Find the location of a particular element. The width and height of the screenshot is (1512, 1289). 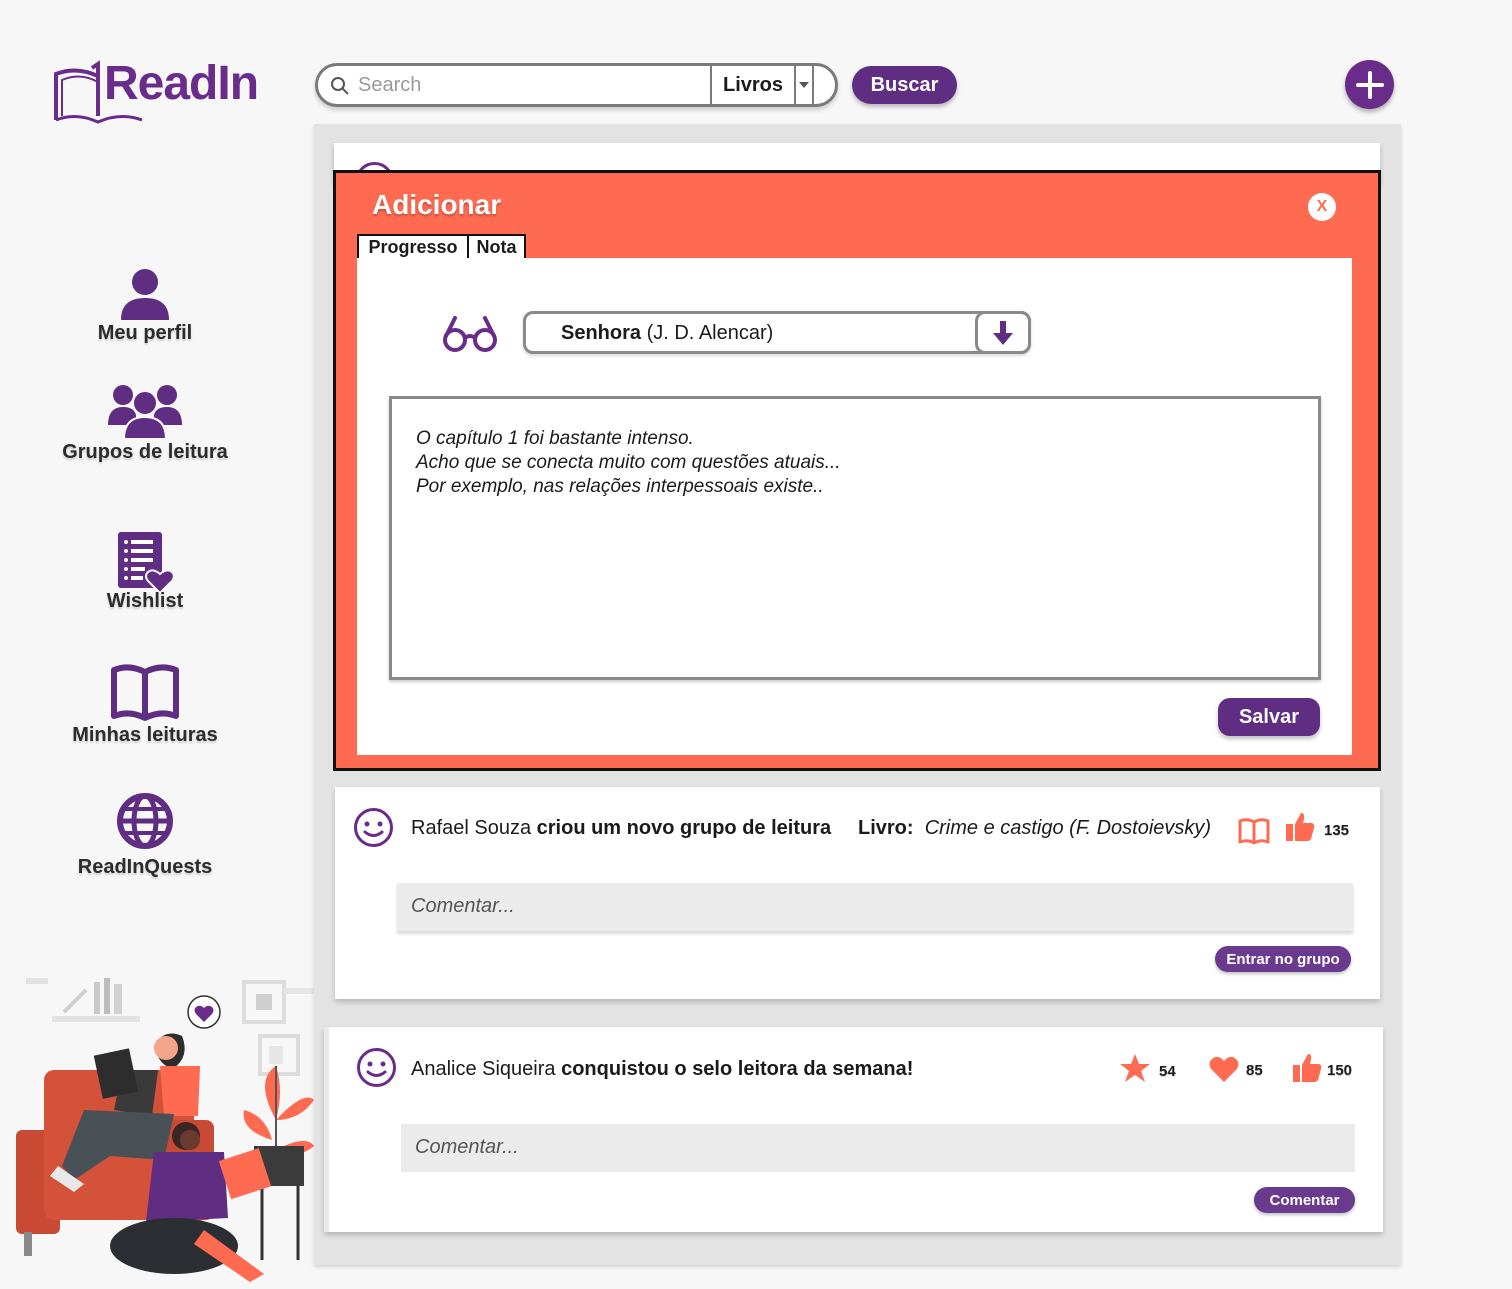

save-button: Salvar is located at coordinates (1269, 717).